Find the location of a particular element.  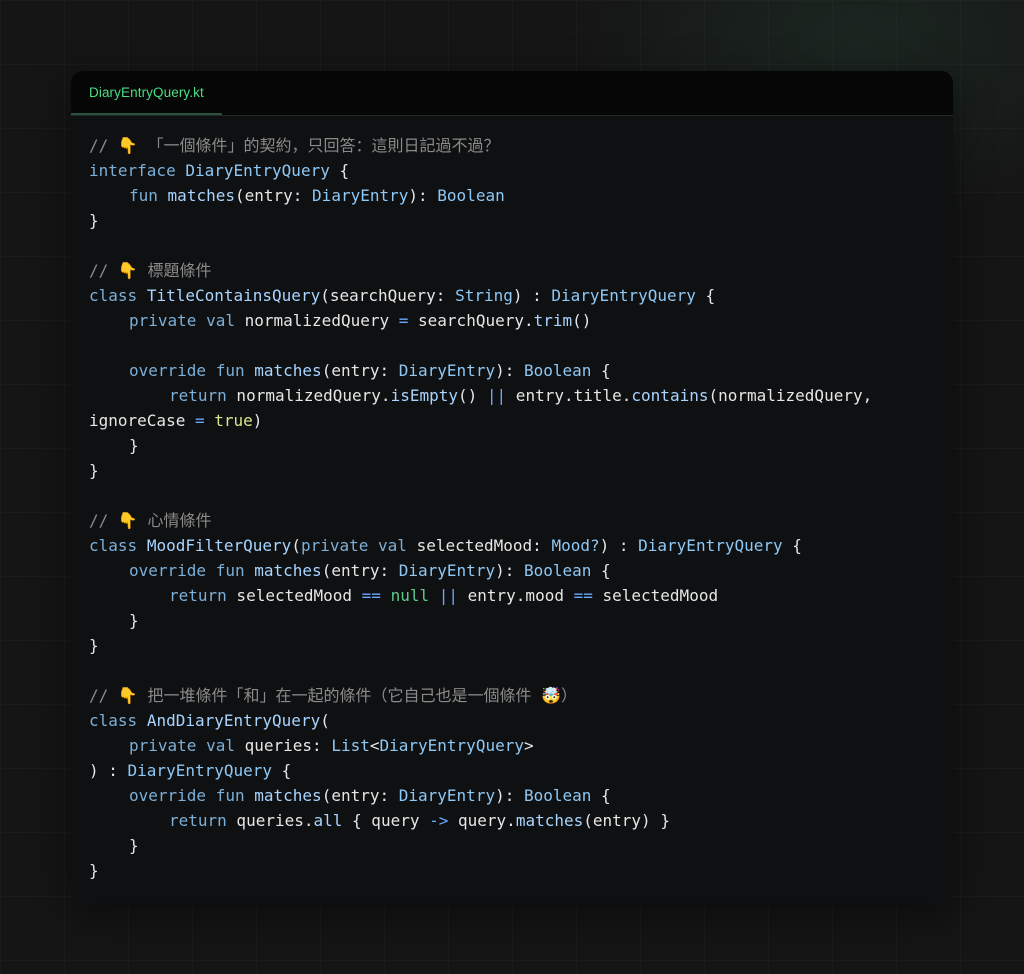

code-line: fun matches(entry: DiaryEntry): Boolean is located at coordinates (317, 195).